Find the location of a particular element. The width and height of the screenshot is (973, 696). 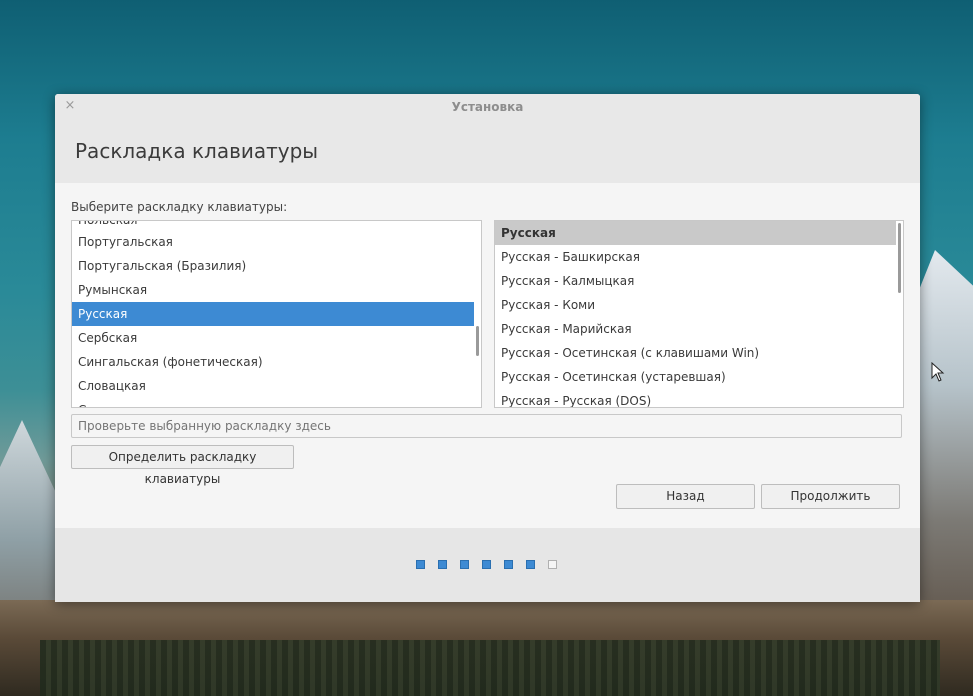

list-item: Сербская is located at coordinates (273, 338).